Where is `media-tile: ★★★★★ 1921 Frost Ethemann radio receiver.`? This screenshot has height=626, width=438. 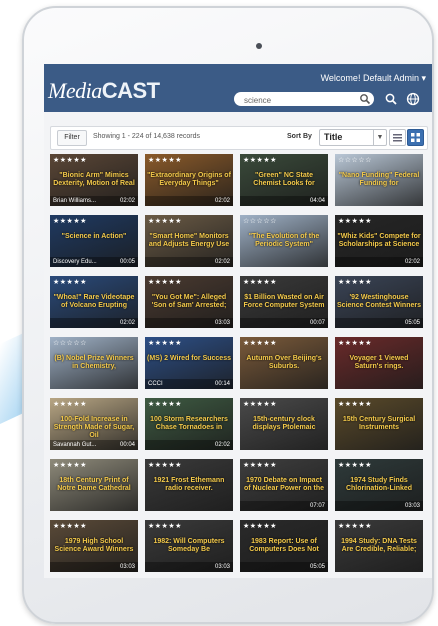 media-tile: ★★★★★ 1921 Frost Ethemann radio receiver. is located at coordinates (189, 485).